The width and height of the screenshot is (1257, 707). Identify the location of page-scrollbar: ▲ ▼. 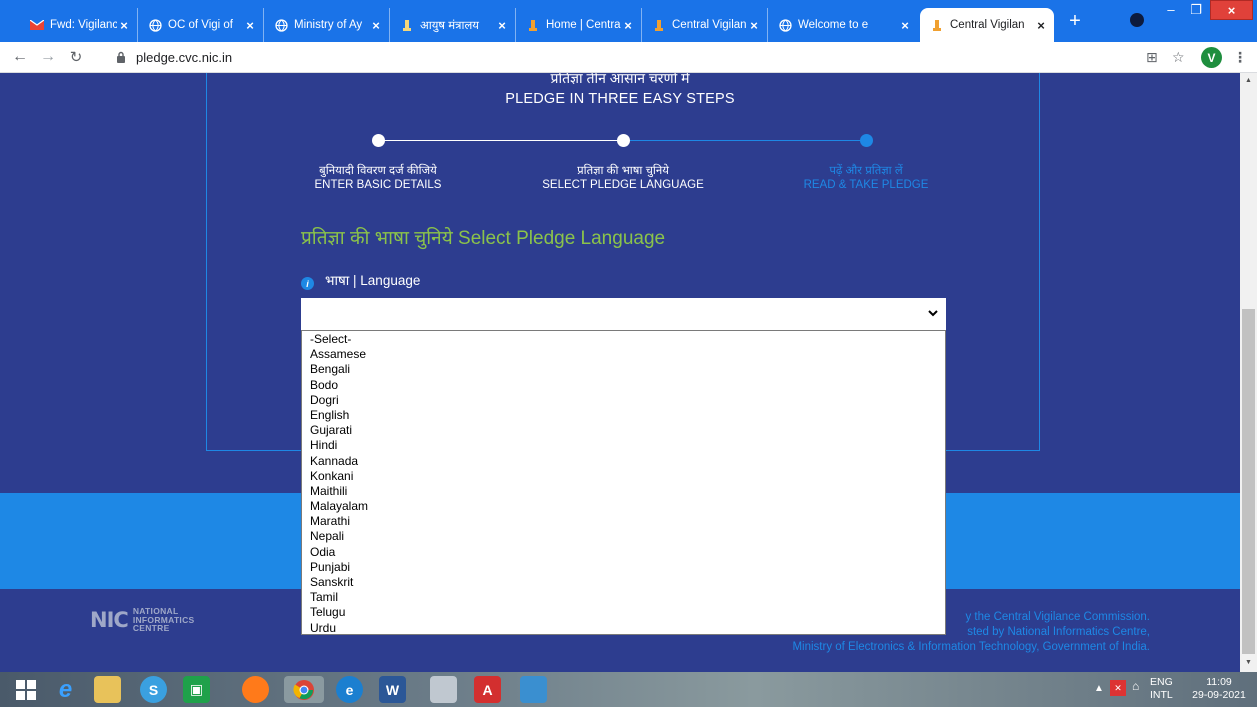
(1248, 372).